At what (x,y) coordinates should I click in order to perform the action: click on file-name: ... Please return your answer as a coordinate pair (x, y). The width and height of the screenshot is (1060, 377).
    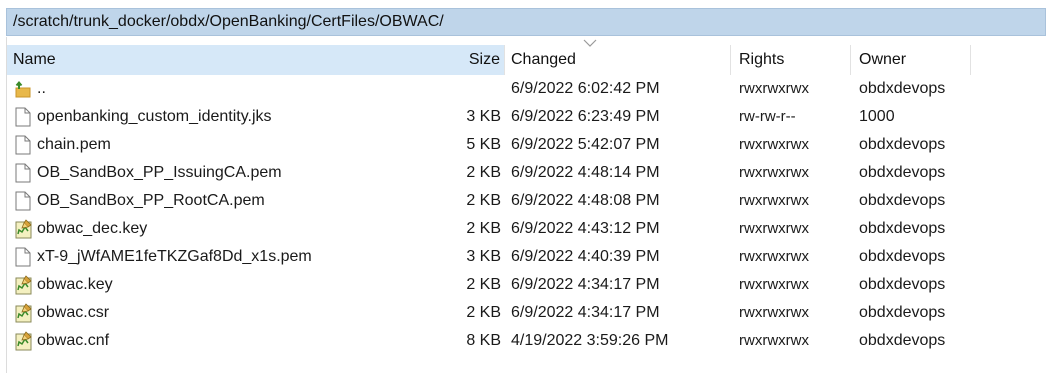
    Looking at the image, I should click on (41, 88).